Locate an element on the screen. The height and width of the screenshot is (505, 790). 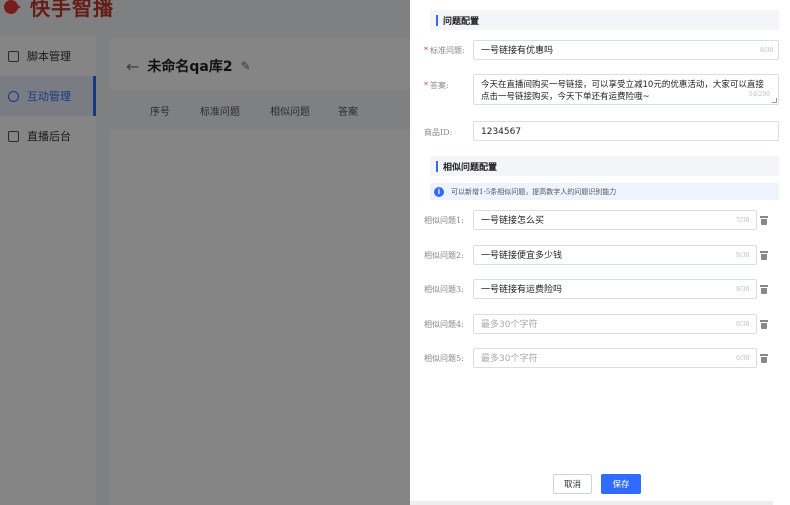
delete-similar-question-2-icon is located at coordinates (764, 255).